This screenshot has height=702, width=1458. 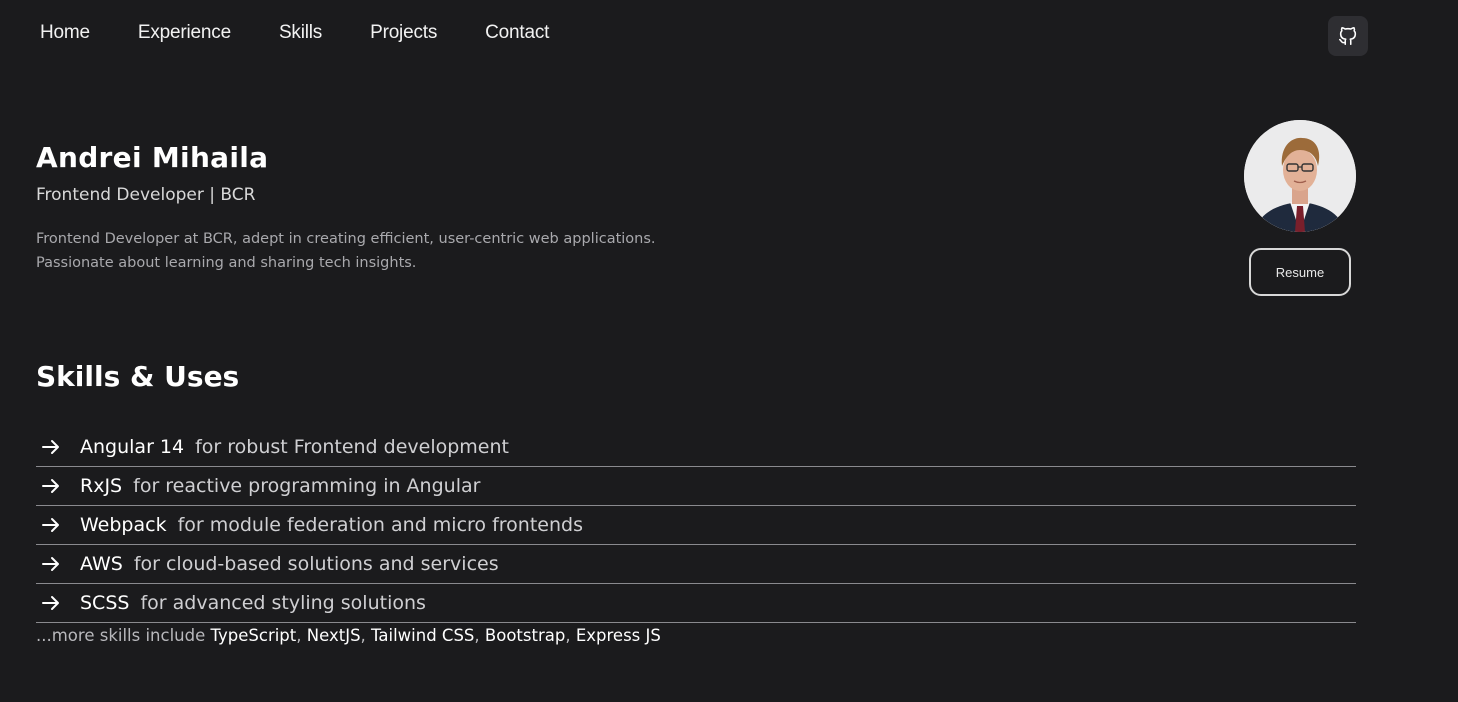 What do you see at coordinates (146, 195) in the screenshot?
I see `profile-role: Frontend Developer | BCR` at bounding box center [146, 195].